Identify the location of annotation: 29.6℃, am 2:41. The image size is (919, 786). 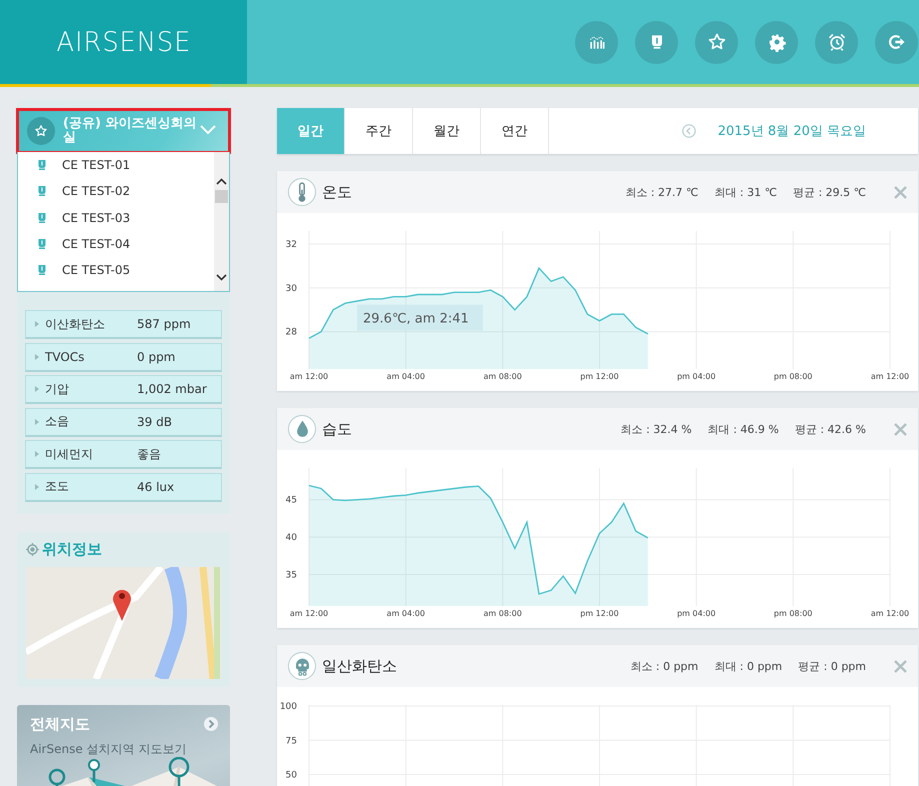
(416, 319).